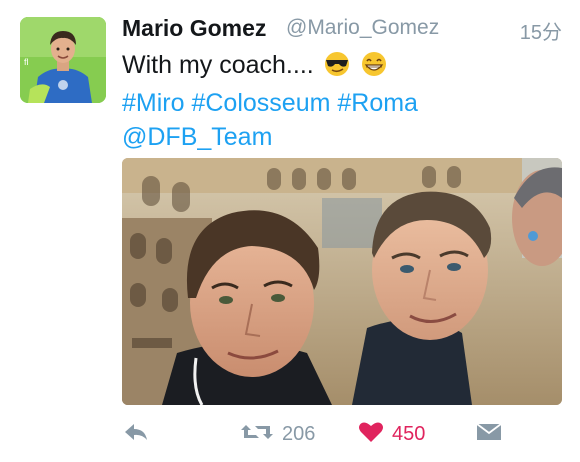 This screenshot has height=462, width=580. Describe the element at coordinates (277, 434) in the screenshot. I see `retweet-button: 206` at that location.